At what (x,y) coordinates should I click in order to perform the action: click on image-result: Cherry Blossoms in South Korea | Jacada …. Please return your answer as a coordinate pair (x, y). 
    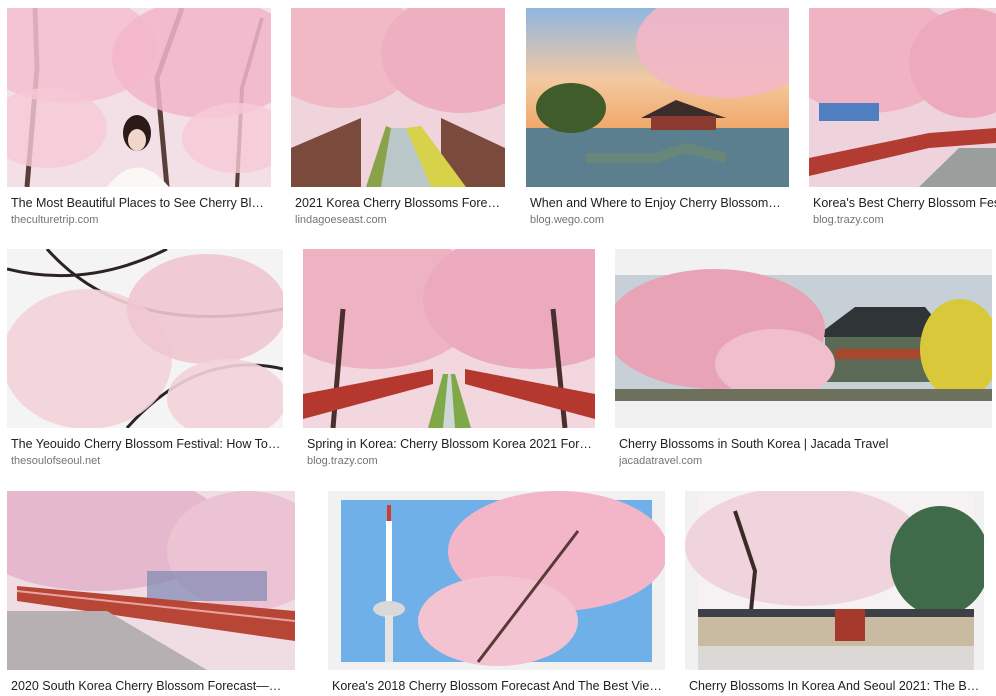
    Looking at the image, I should click on (803, 360).